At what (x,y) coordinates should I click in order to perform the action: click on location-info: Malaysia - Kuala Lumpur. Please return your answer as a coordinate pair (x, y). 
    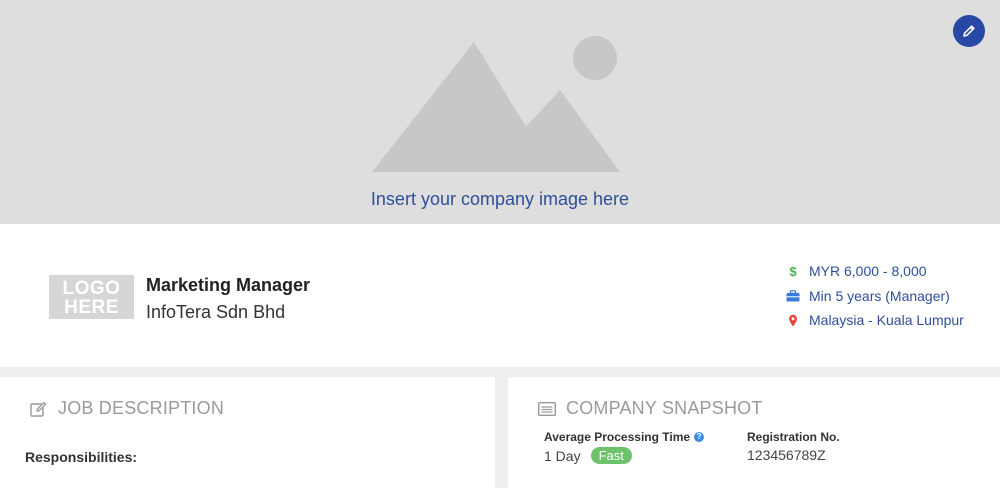
    Looking at the image, I should click on (886, 320).